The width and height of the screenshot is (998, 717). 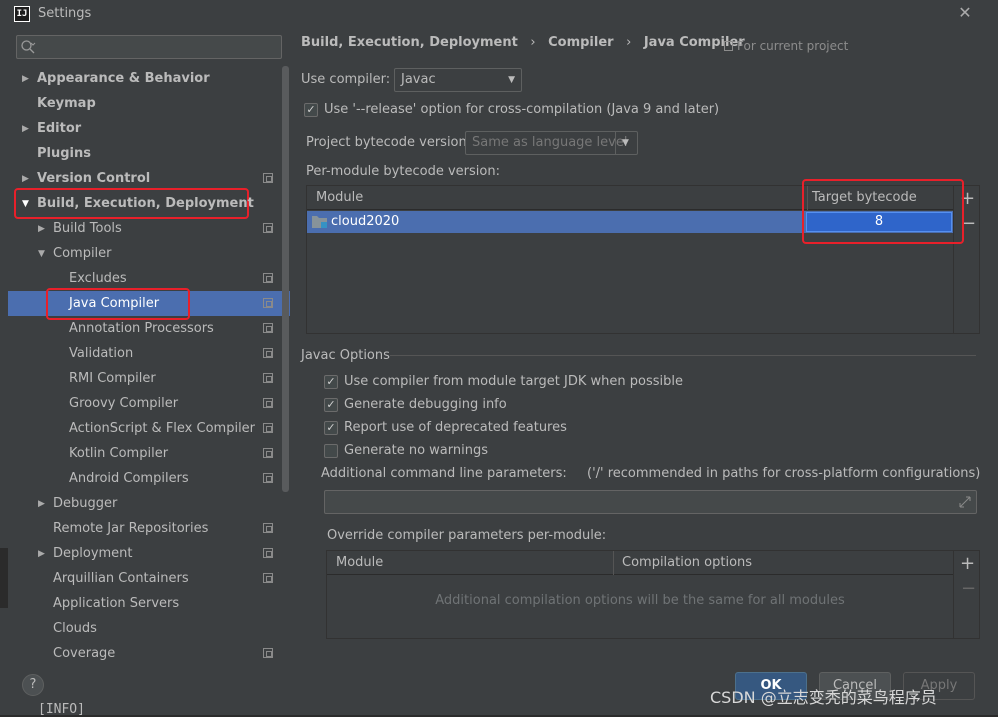 What do you see at coordinates (285, 279) in the screenshot?
I see `sidebar-scrollbar` at bounding box center [285, 279].